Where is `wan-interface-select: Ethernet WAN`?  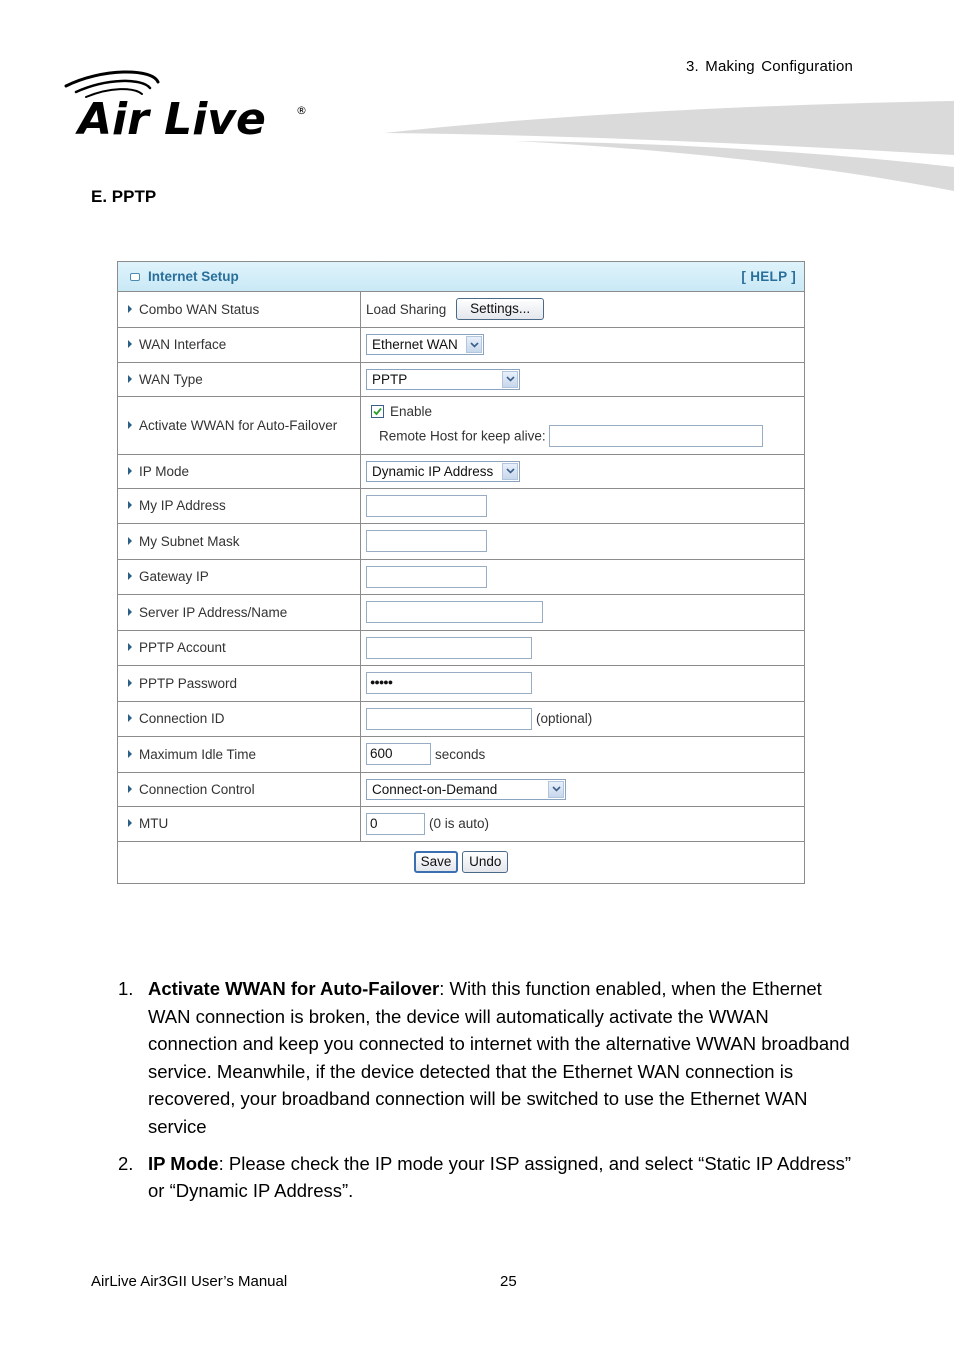 wan-interface-select: Ethernet WAN is located at coordinates (425, 344).